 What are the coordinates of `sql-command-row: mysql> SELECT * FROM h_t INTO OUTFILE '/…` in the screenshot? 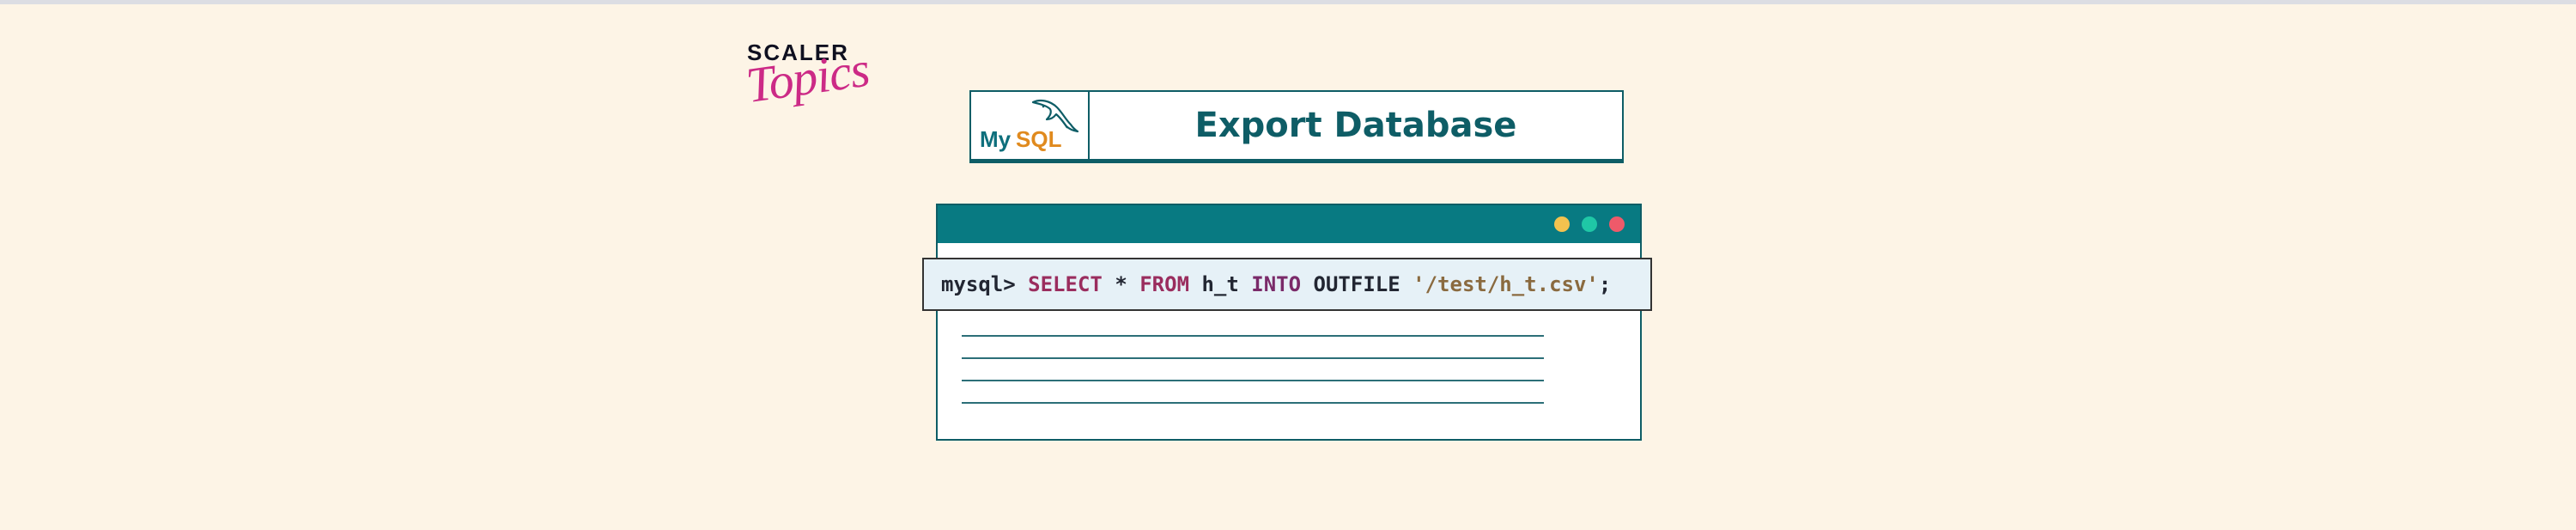 It's located at (1287, 284).